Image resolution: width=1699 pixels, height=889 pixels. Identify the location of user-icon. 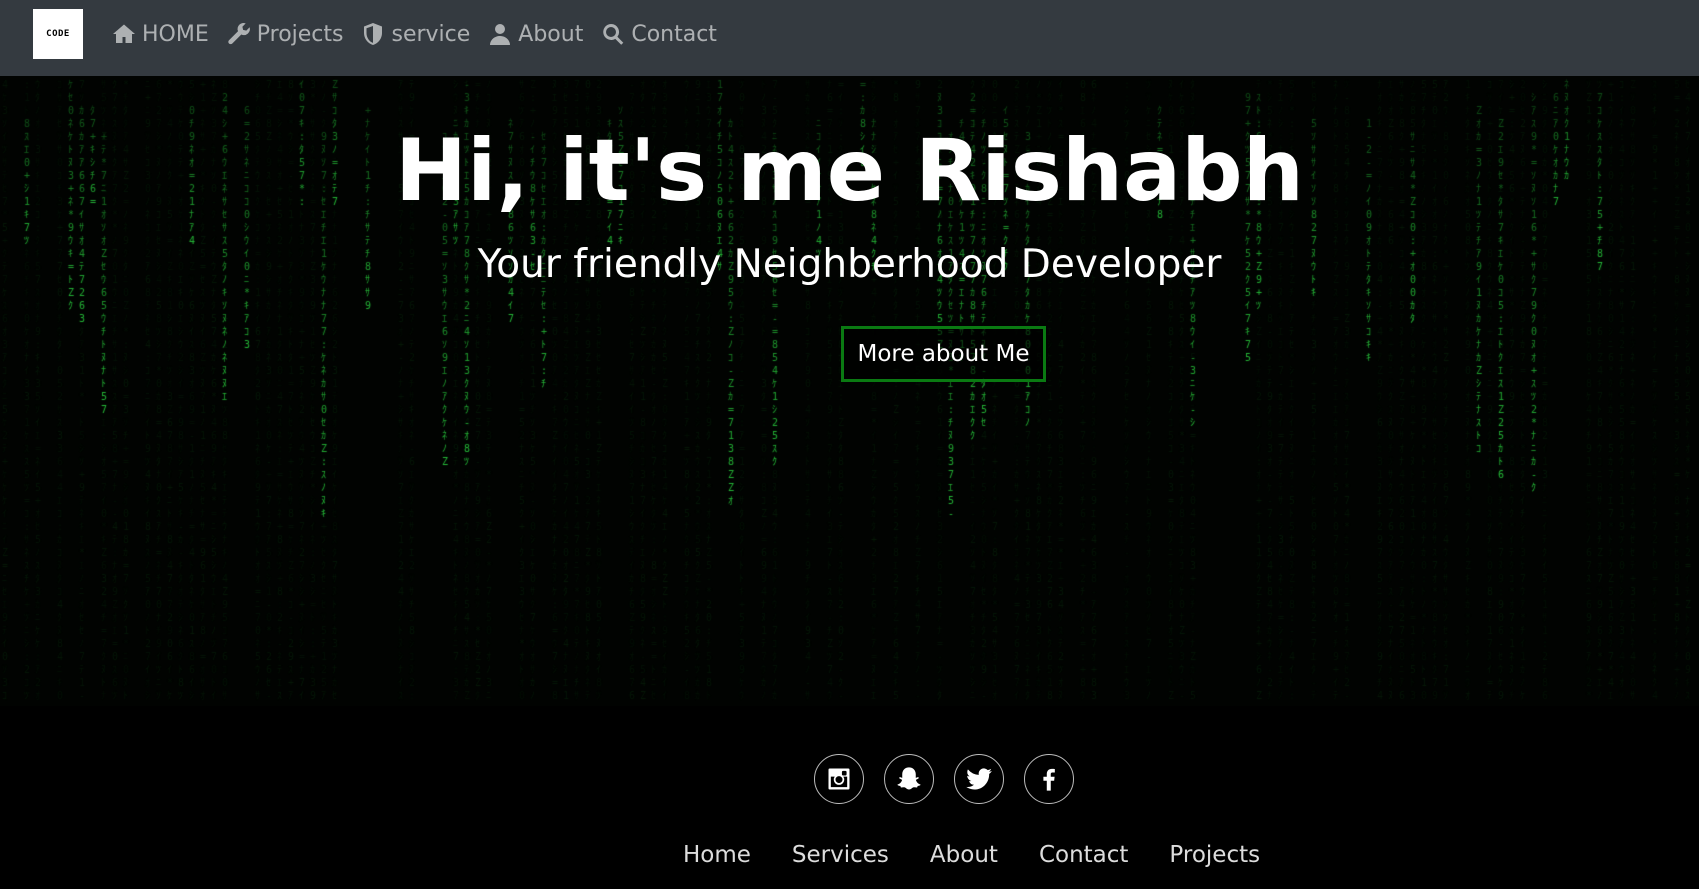
(500, 34).